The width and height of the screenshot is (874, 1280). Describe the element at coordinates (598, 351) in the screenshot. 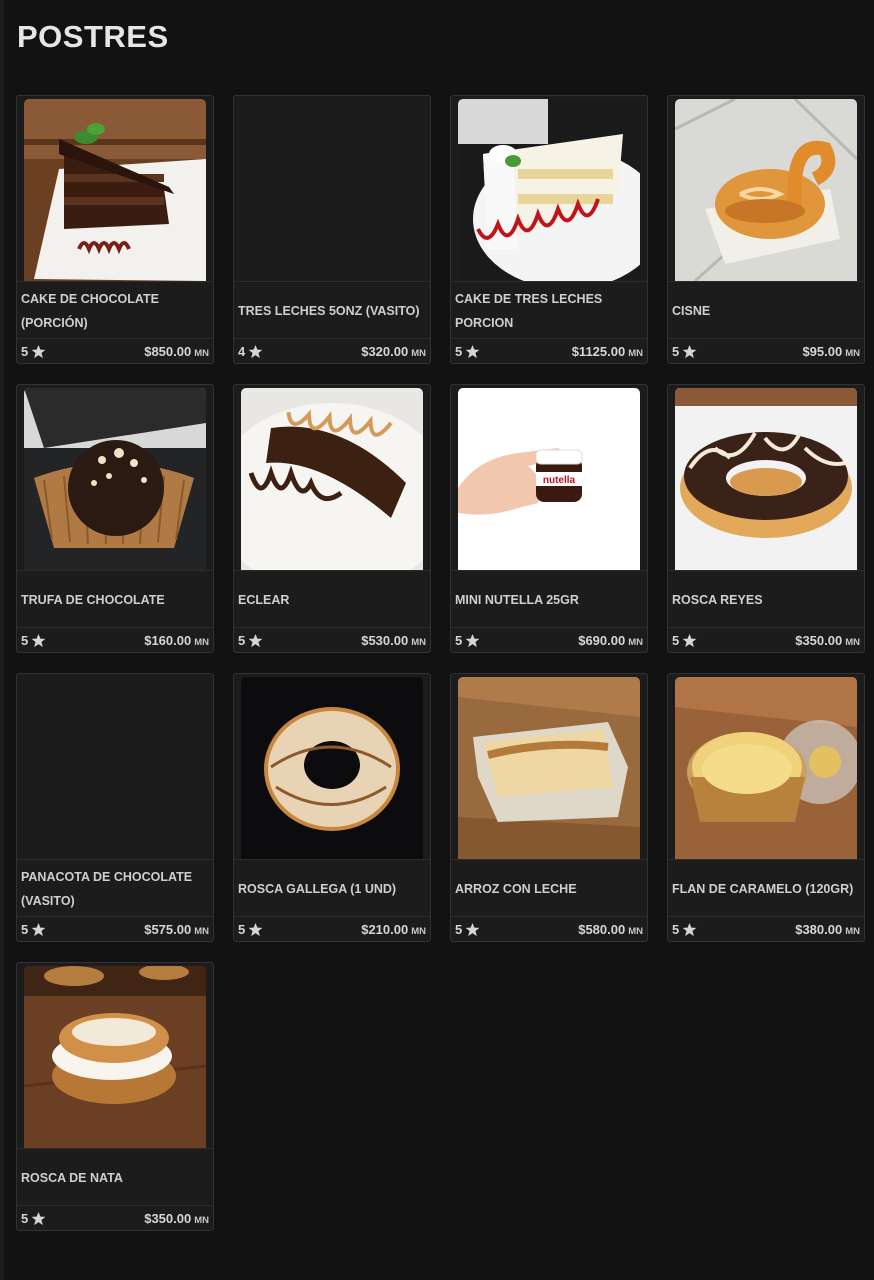

I see `price-value: $1125.00` at that location.